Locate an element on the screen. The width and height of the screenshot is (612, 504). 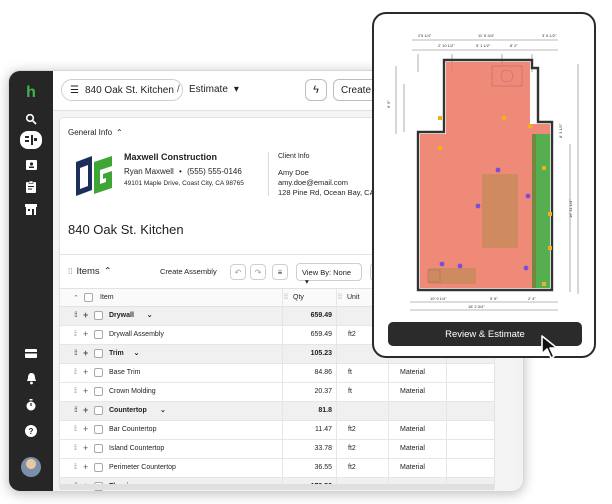
bell-icon is located at coordinates (31, 379).